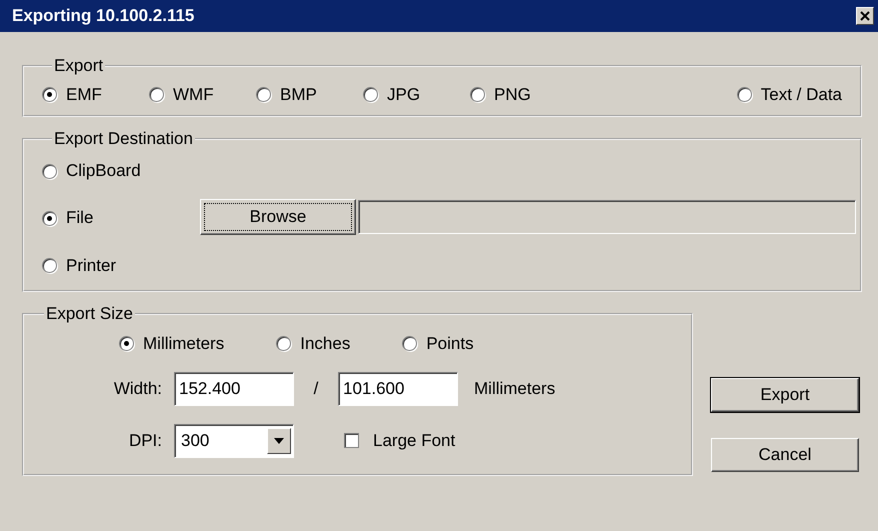  Describe the element at coordinates (68, 218) in the screenshot. I see `destination-radio: File` at that location.